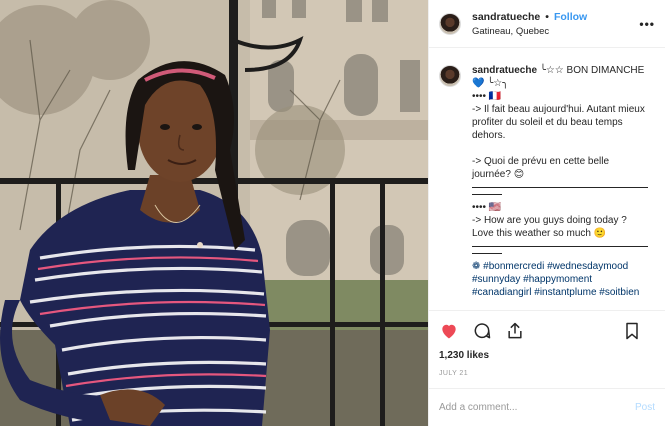 Image resolution: width=665 pixels, height=426 pixels. Describe the element at coordinates (632, 331) in the screenshot. I see `bookmark-icon` at that location.